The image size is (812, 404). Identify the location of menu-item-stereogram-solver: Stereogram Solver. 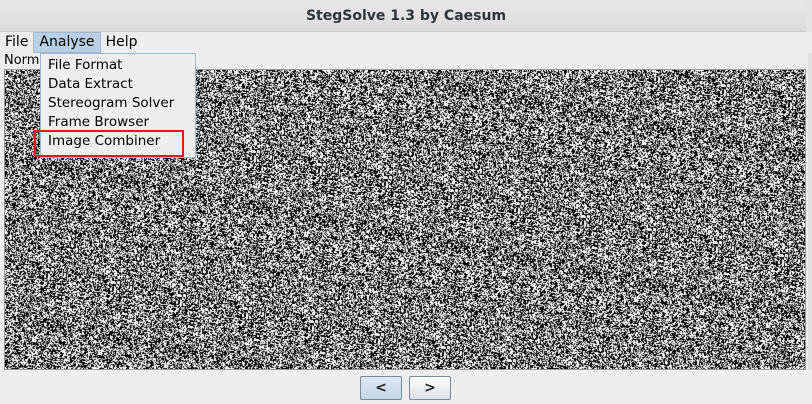
(118, 103).